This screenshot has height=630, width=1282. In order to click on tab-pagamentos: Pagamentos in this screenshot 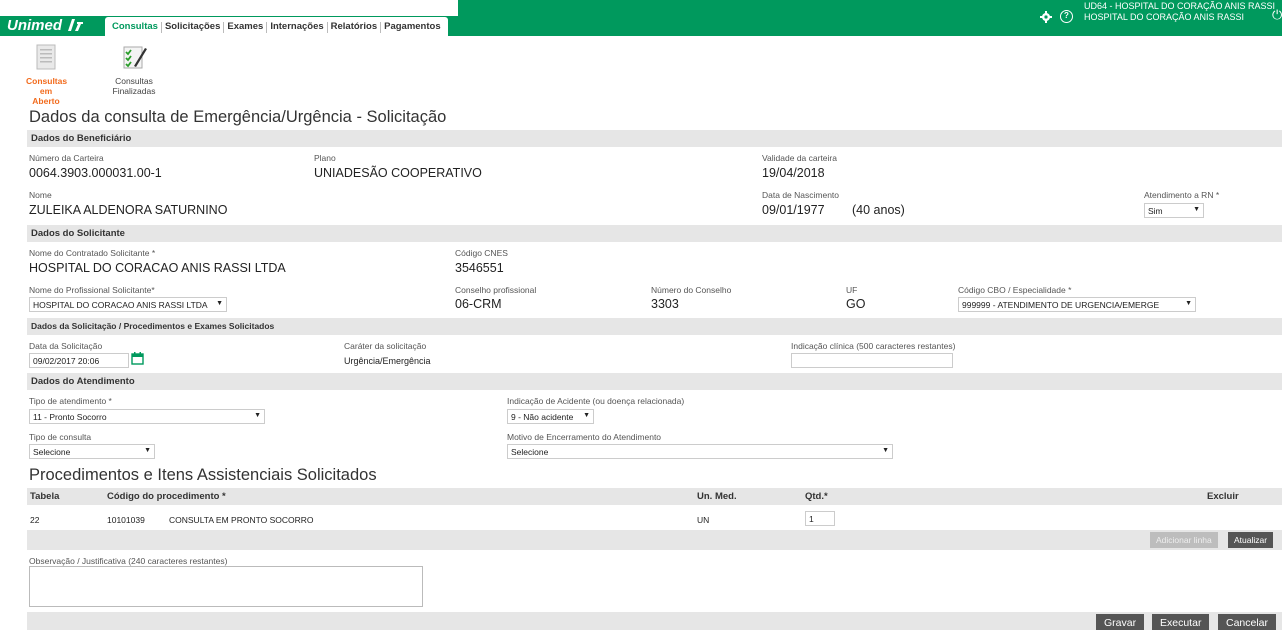, I will do `click(412, 26)`.